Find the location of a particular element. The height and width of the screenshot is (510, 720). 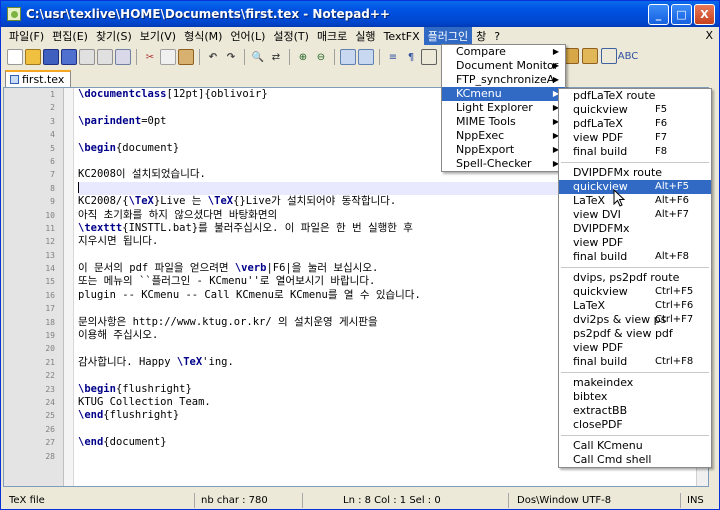

plugin-menu-item-label: FTP_synchronizeA is located at coordinates (505, 79).